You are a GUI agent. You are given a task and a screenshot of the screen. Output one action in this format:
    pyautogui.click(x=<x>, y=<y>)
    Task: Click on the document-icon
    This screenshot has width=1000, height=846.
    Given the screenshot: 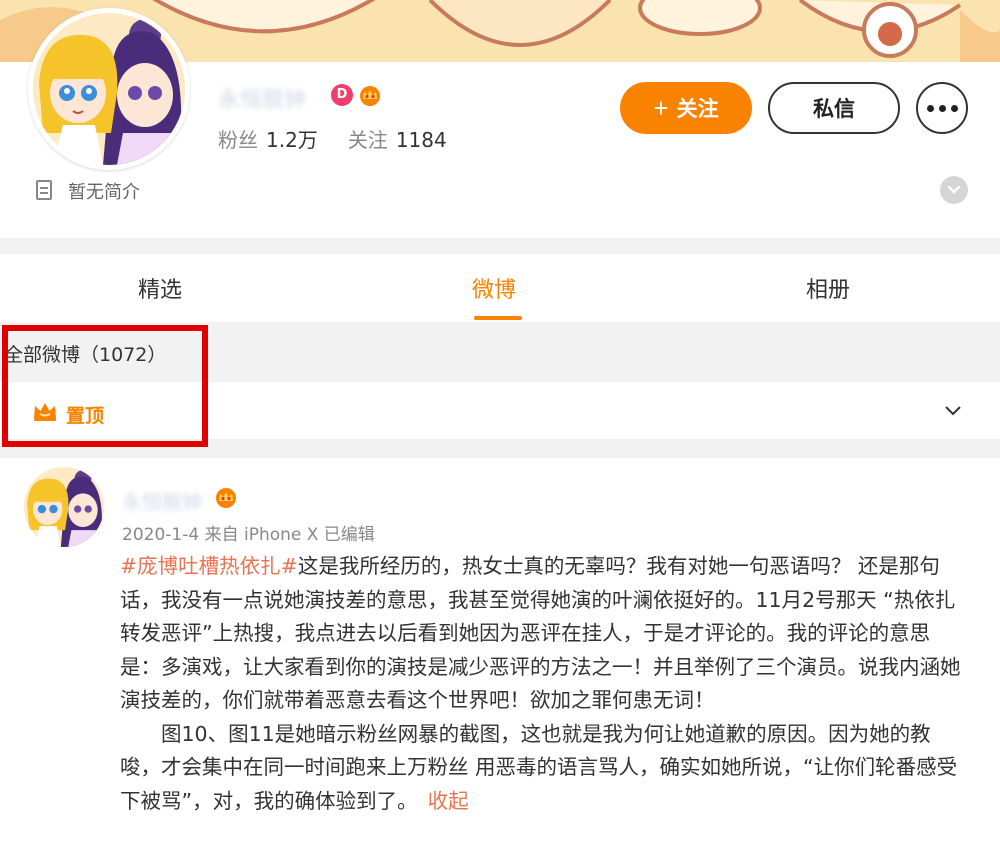 What is the action you would take?
    pyautogui.click(x=44, y=190)
    